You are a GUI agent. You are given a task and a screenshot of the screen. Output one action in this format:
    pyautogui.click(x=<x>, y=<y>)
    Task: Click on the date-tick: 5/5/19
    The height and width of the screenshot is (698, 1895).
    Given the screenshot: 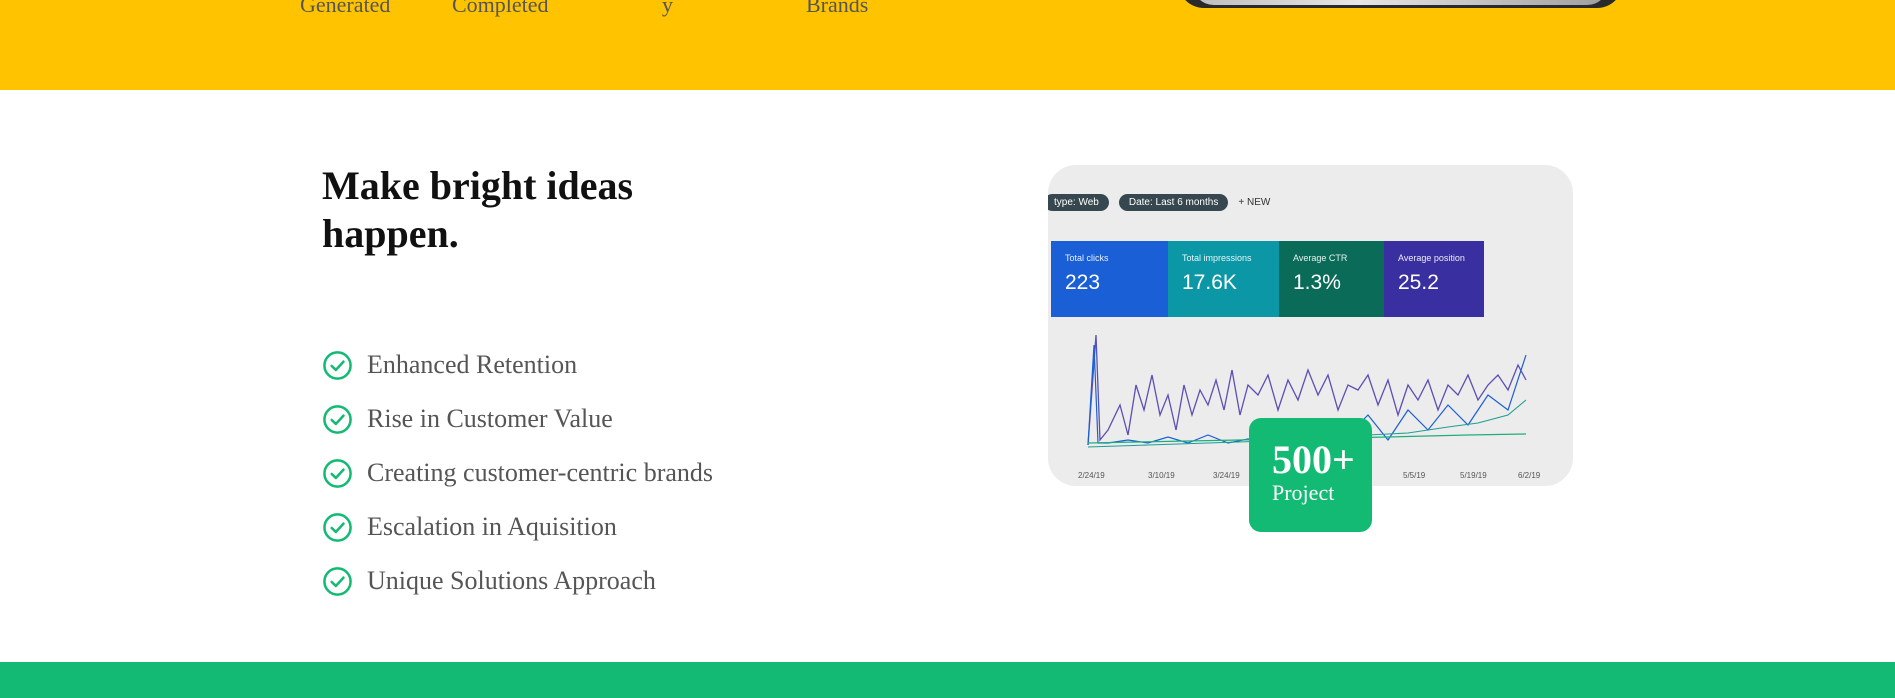 What is the action you would take?
    pyautogui.click(x=1414, y=475)
    